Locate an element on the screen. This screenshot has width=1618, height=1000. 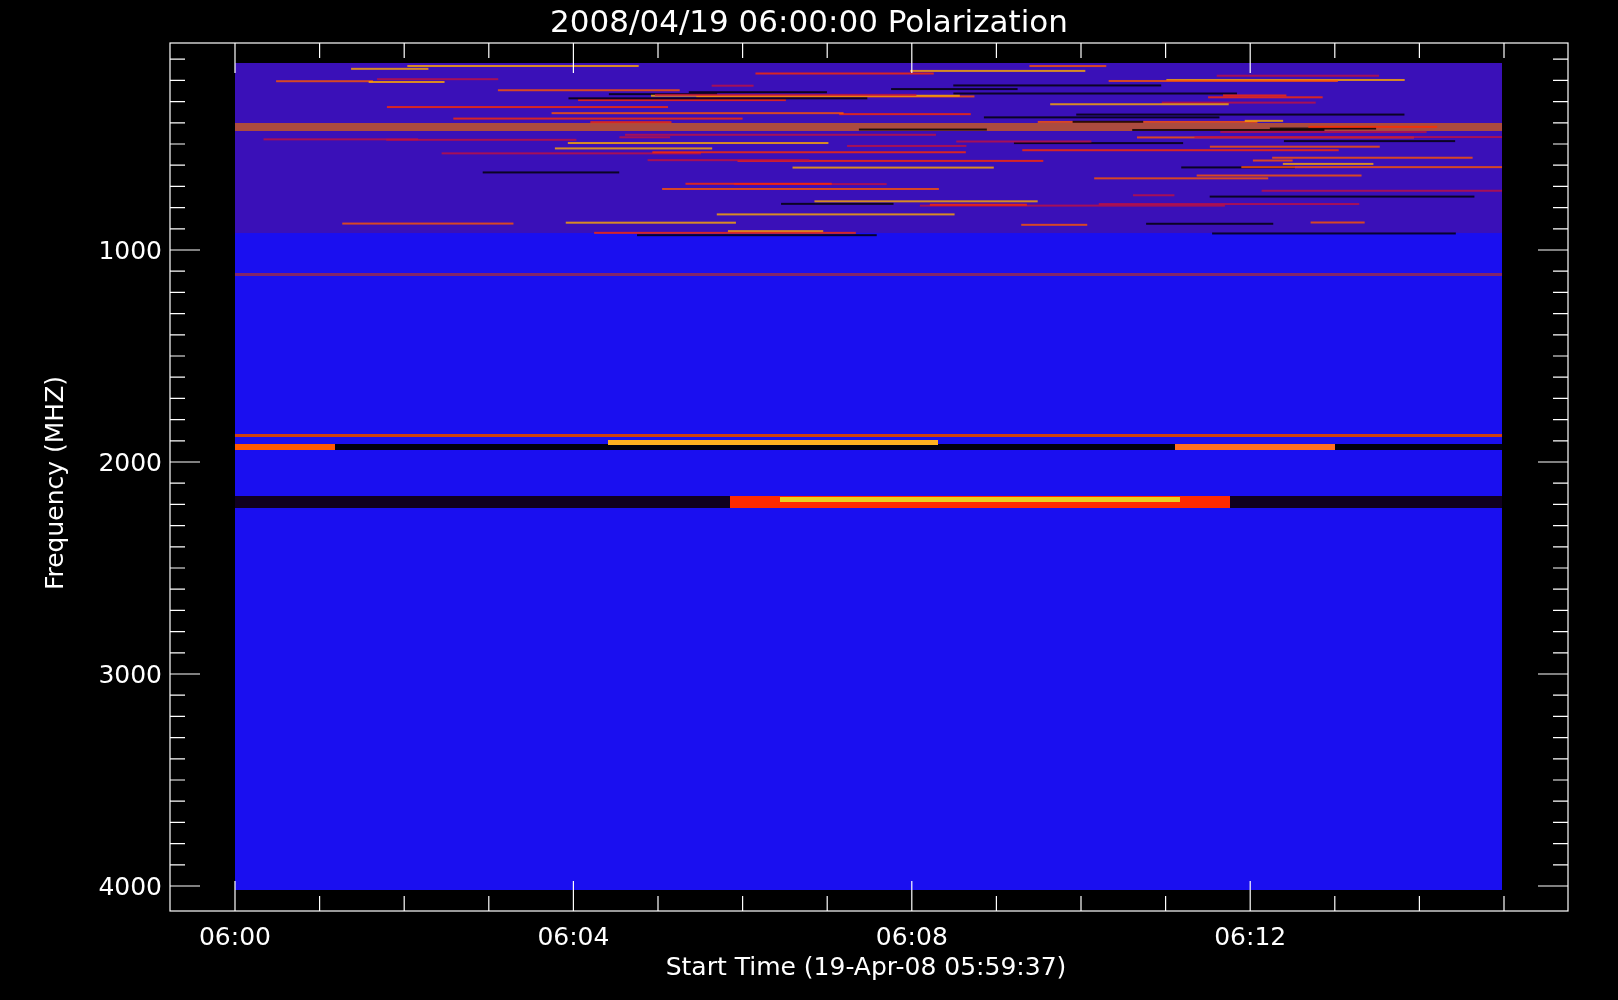
y-tick-label: 3000 is located at coordinates (130, 674).